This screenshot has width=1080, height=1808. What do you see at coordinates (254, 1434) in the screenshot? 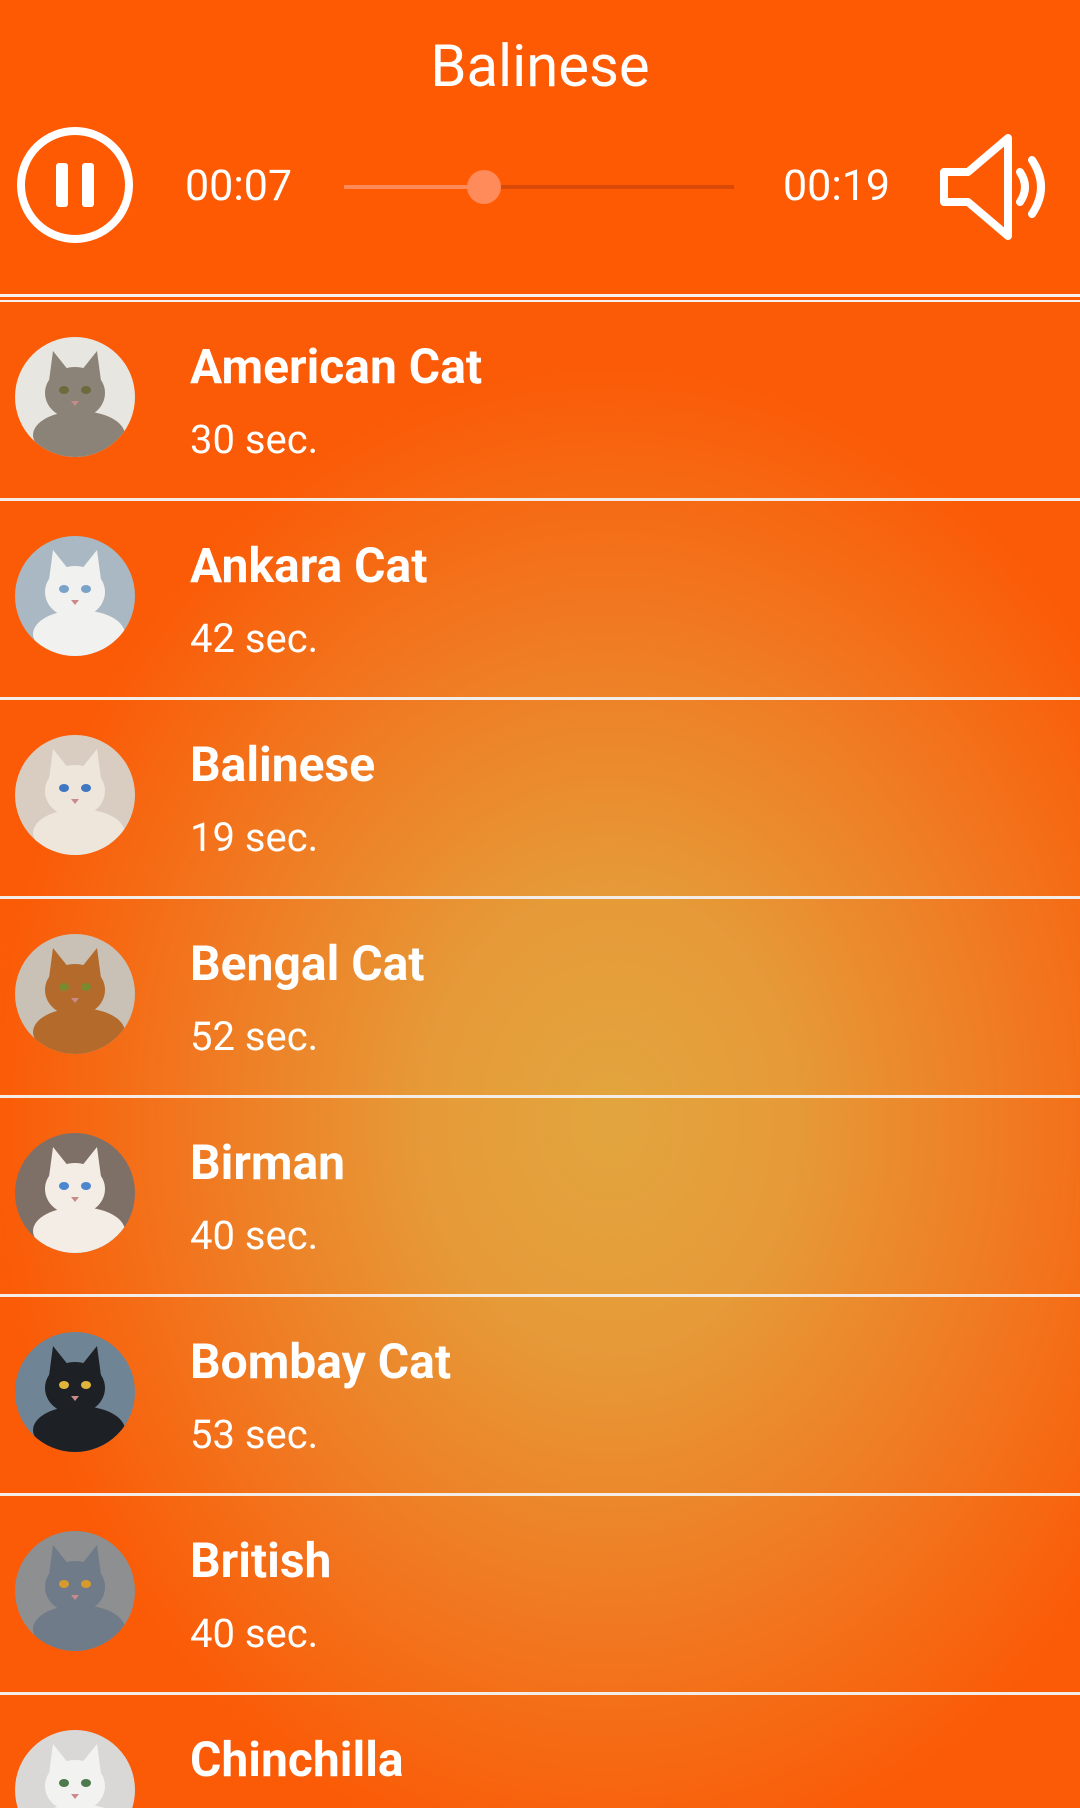
I see `sound-duration: 53 sec.` at bounding box center [254, 1434].